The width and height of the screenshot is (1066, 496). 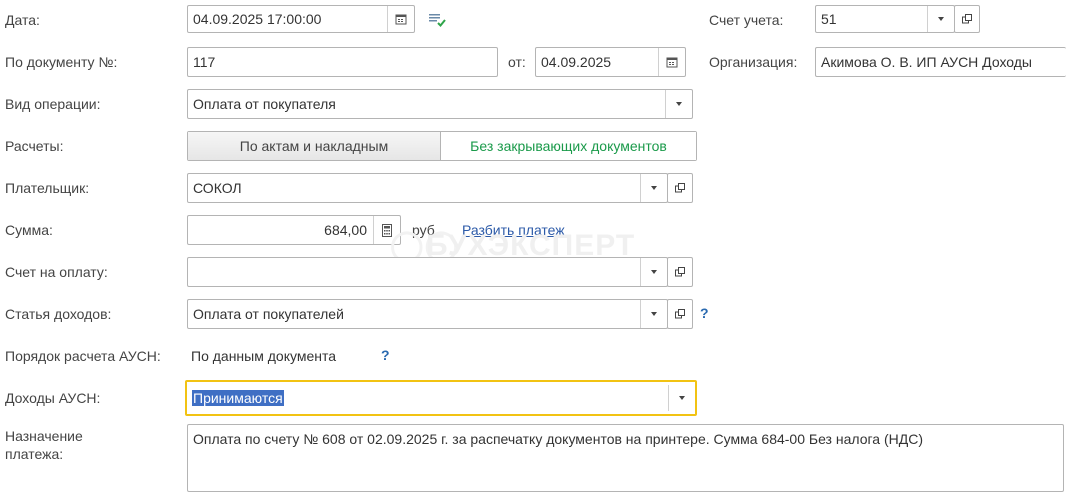 I want to click on organization-label: Организация:, so click(x=753, y=62).